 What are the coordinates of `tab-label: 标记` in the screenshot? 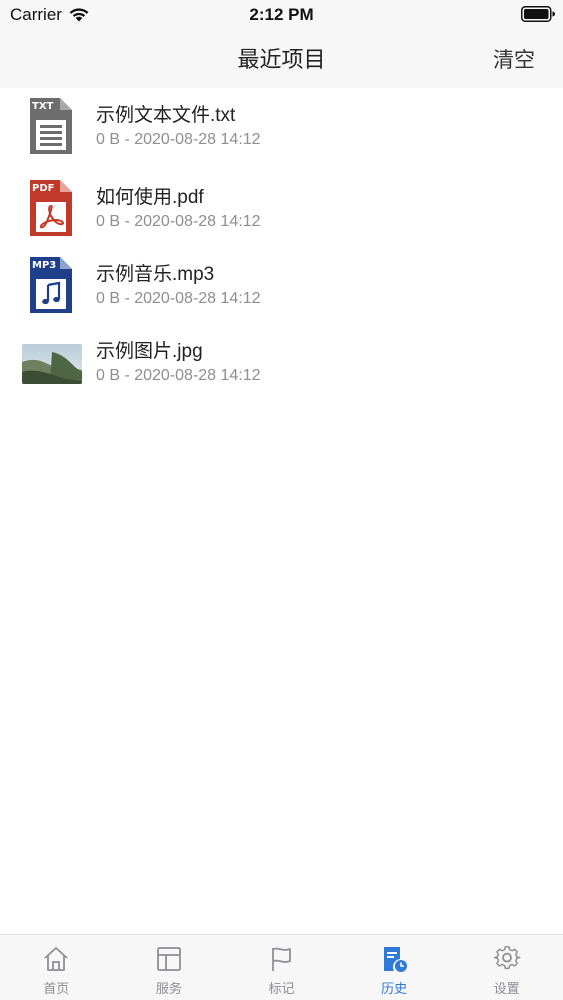 It's located at (281, 988).